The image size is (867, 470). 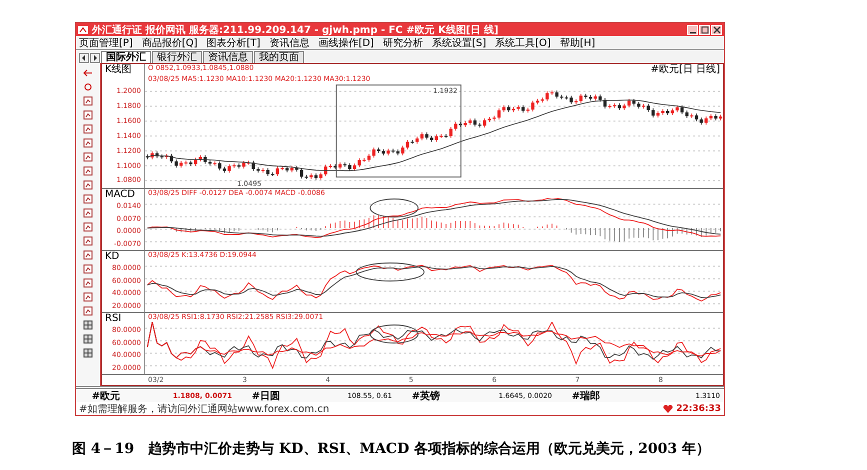 What do you see at coordinates (170, 43) in the screenshot?
I see `menu-item: 商品报价[Q]` at bounding box center [170, 43].